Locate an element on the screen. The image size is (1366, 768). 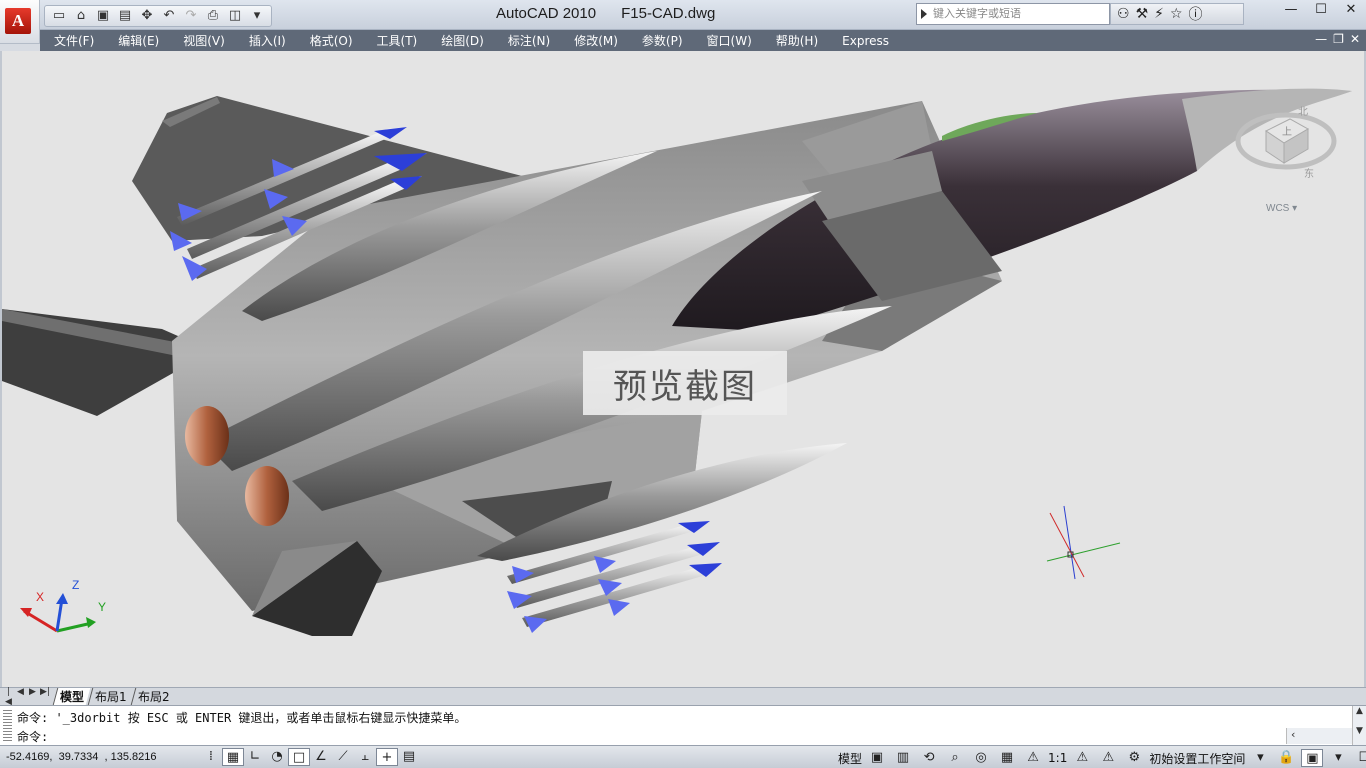
drawing-window-controls: — ❐ ✕ is located at coordinates (1337, 39).